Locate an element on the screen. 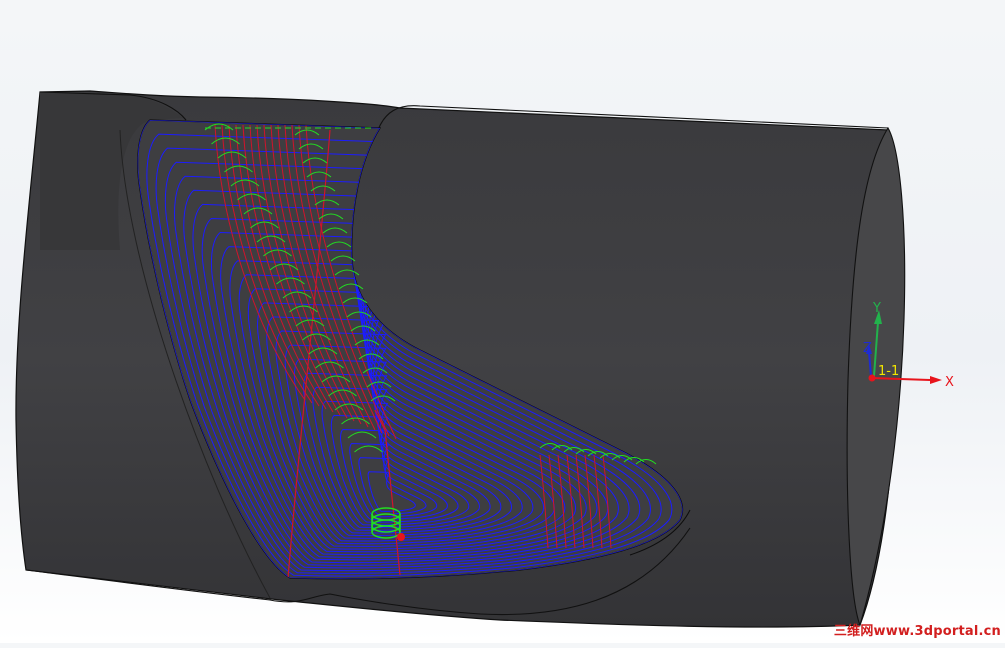 The height and width of the screenshot is (648, 1005). x-arrow-icon is located at coordinates (936, 380).